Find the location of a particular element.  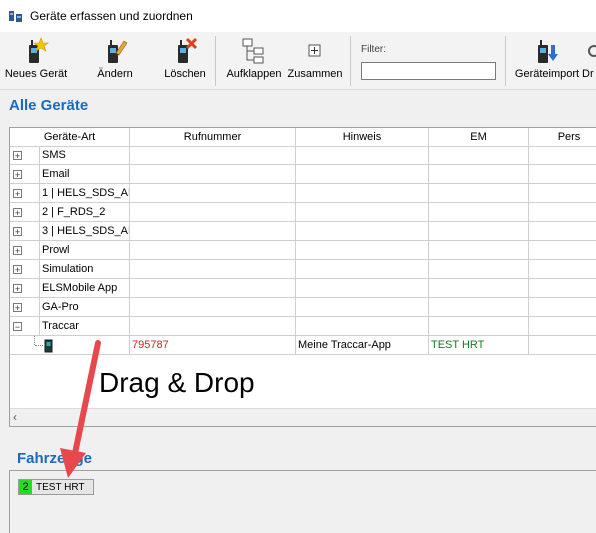

table-row: + Simulation is located at coordinates (303, 269).